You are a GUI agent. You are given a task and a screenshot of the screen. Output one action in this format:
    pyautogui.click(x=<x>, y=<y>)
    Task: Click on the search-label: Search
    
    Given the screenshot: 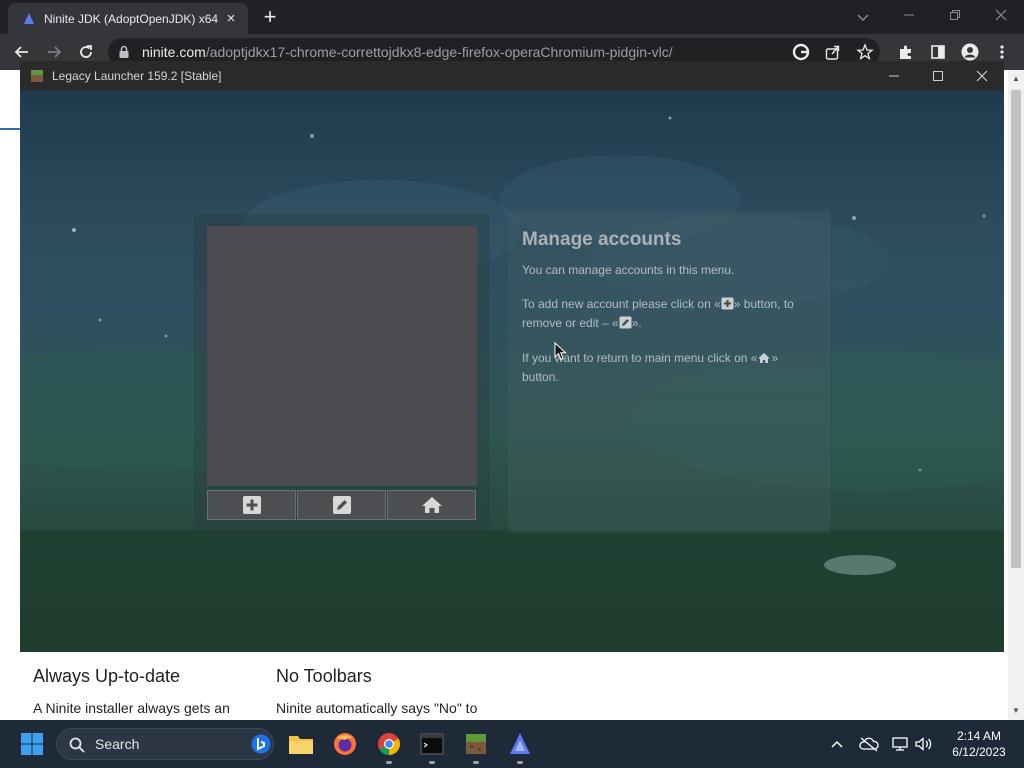 What is the action you would take?
    pyautogui.click(x=117, y=744)
    